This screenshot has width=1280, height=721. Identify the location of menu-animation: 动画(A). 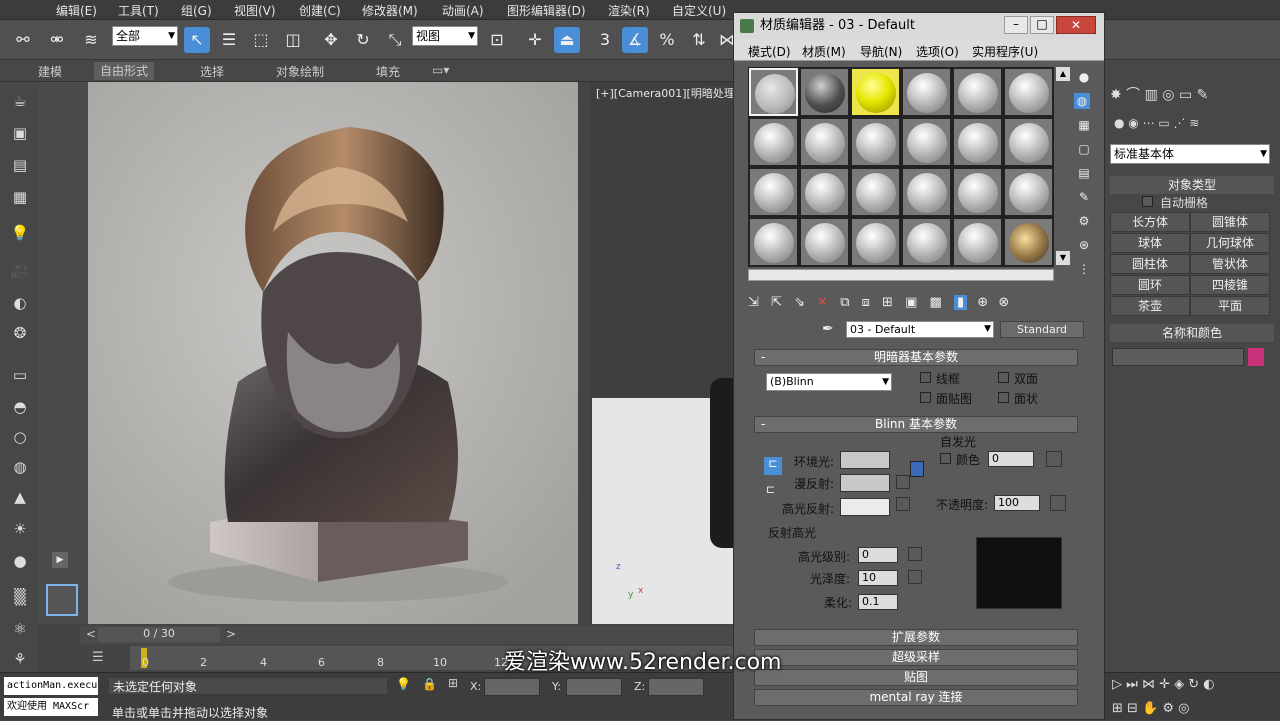
(463, 10).